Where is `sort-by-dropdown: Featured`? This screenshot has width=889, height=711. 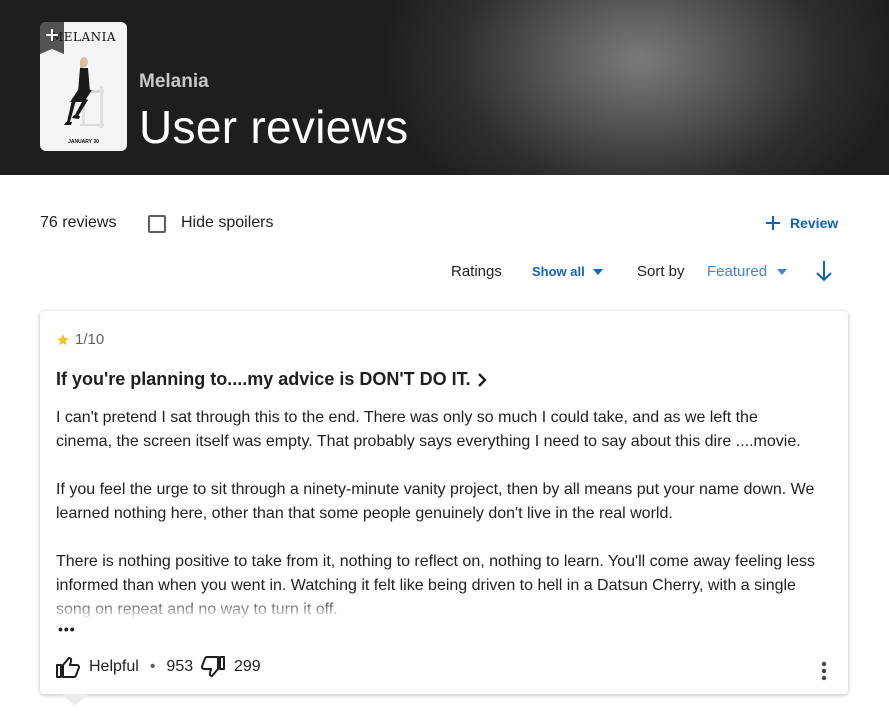
sort-by-dropdown: Featured is located at coordinates (747, 271).